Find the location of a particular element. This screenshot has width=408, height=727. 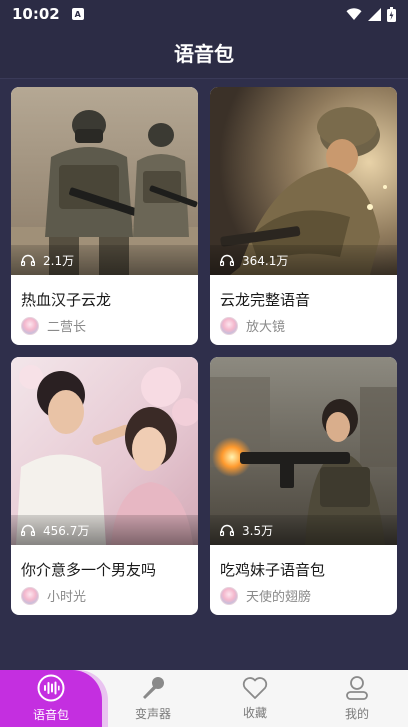

status-bar: 10:02 A is located at coordinates (204, 14).